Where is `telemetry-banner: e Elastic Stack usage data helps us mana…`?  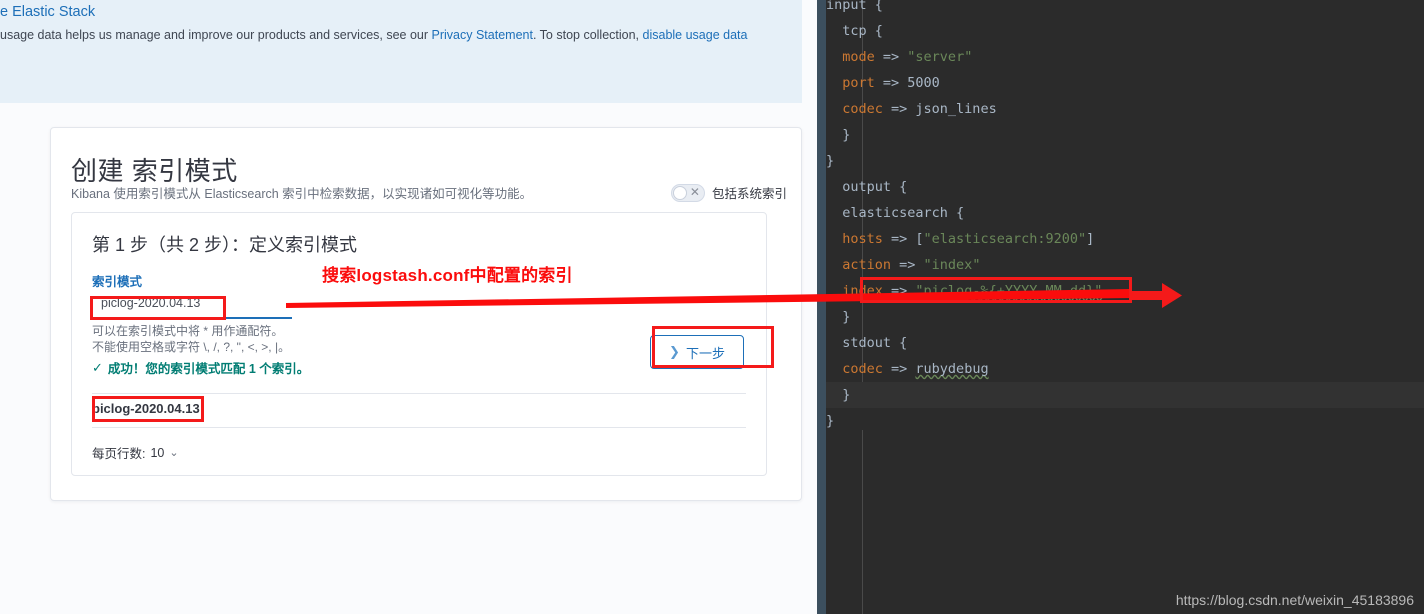 telemetry-banner: e Elastic Stack usage data helps us mana… is located at coordinates (401, 51).